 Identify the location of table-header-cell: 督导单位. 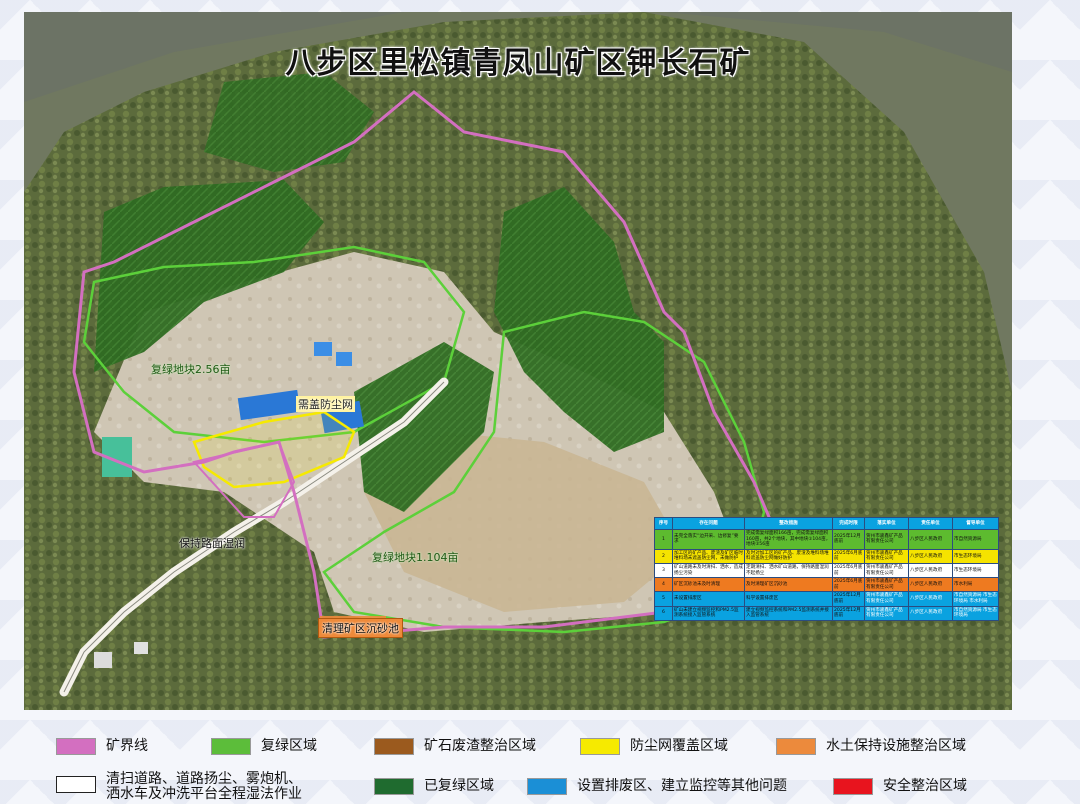
(975, 523).